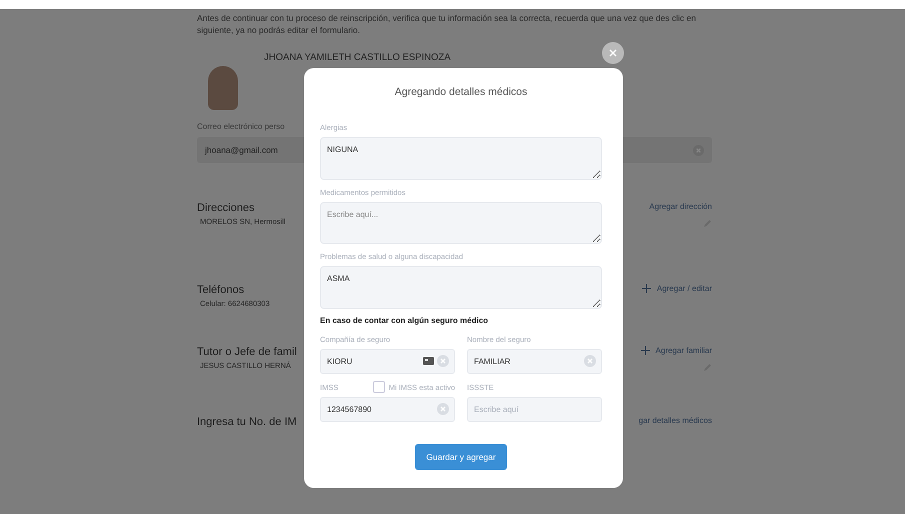 The height and width of the screenshot is (514, 905). What do you see at coordinates (447, 24) in the screenshot?
I see `intro-paragraph: Antes de continuar con tu proceso de reinscripción, verifica que tu información sea la correcta, recuerda que una vez que des clic en siguiente, ya no podrás editar el formulario.` at bounding box center [447, 24].